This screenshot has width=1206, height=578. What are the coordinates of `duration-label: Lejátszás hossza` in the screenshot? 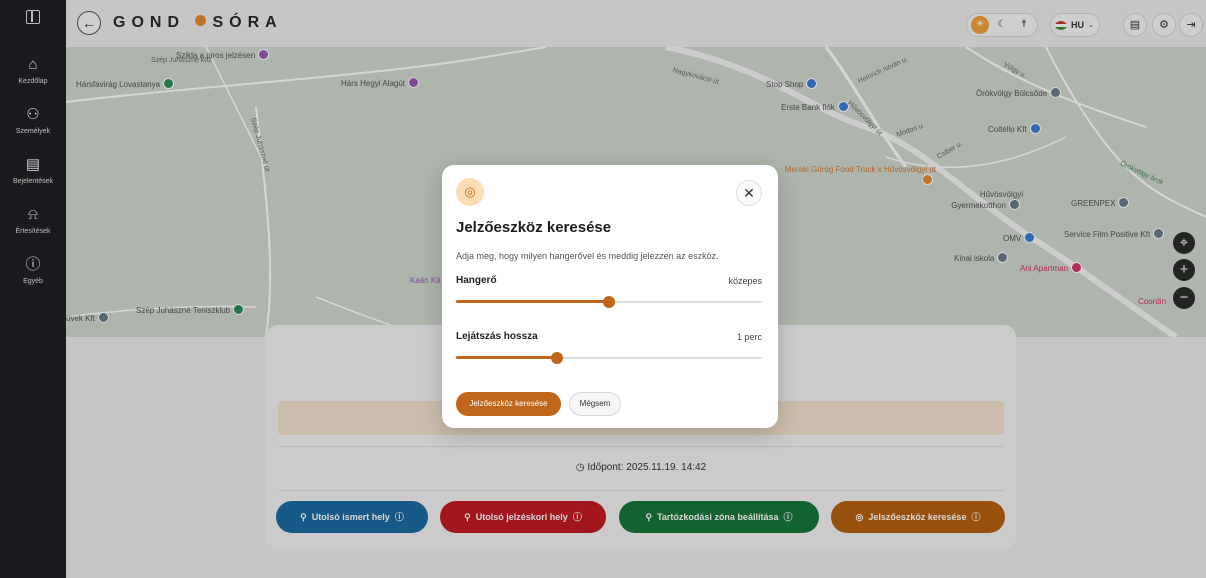 It's located at (497, 336).